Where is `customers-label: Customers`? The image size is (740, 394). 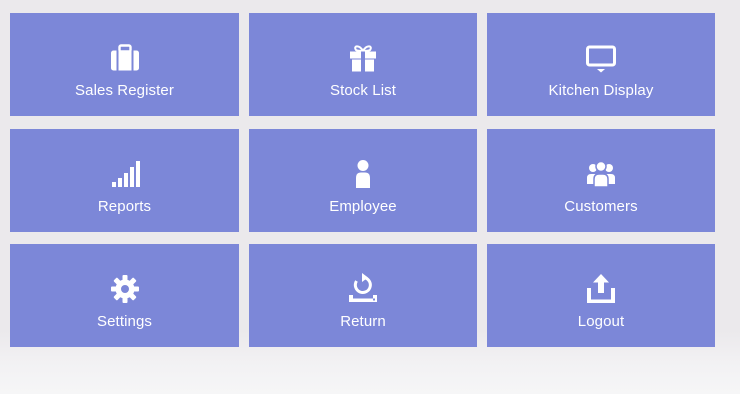 customers-label: Customers is located at coordinates (601, 206).